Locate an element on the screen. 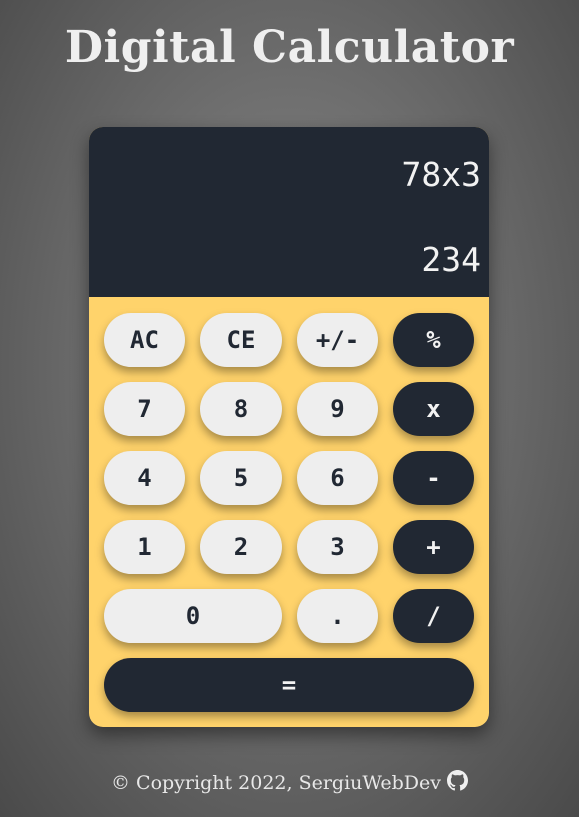  github-icon is located at coordinates (457, 783).